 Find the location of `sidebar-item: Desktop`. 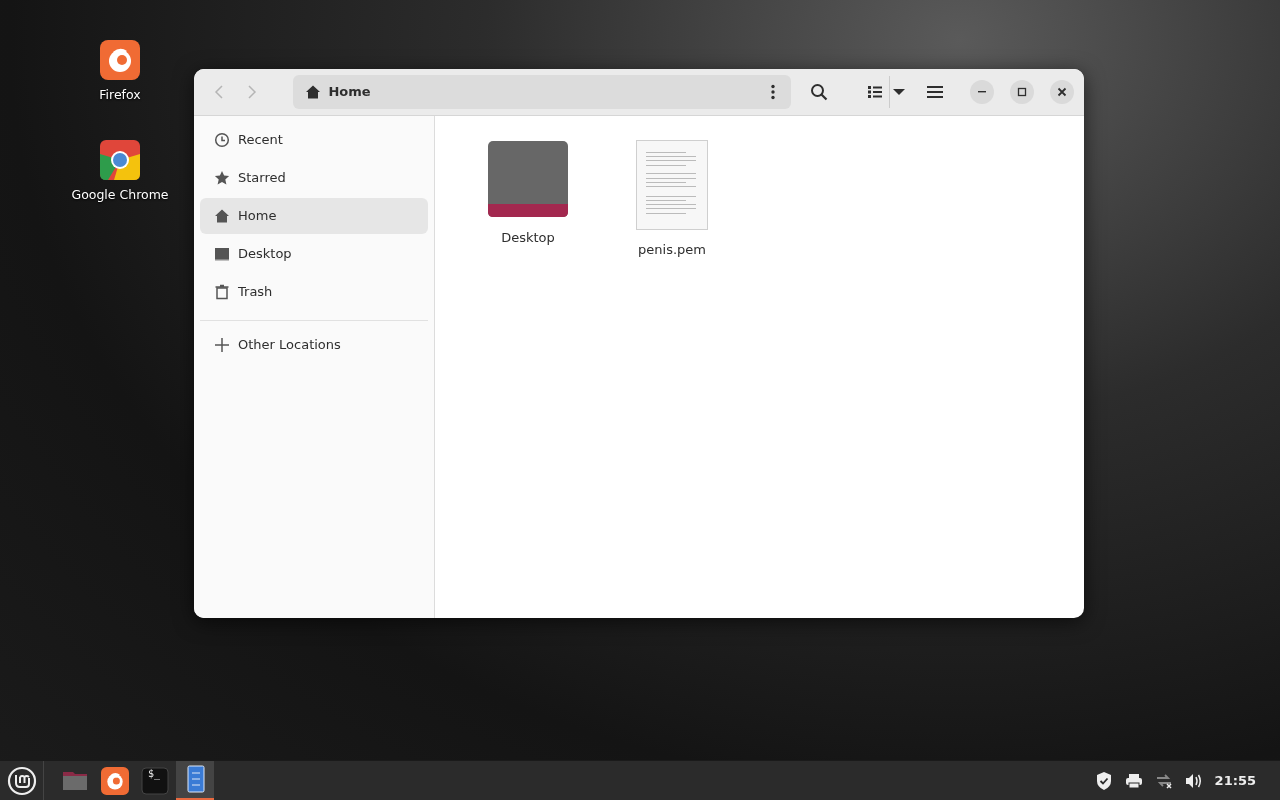

sidebar-item: Desktop is located at coordinates (314, 254).